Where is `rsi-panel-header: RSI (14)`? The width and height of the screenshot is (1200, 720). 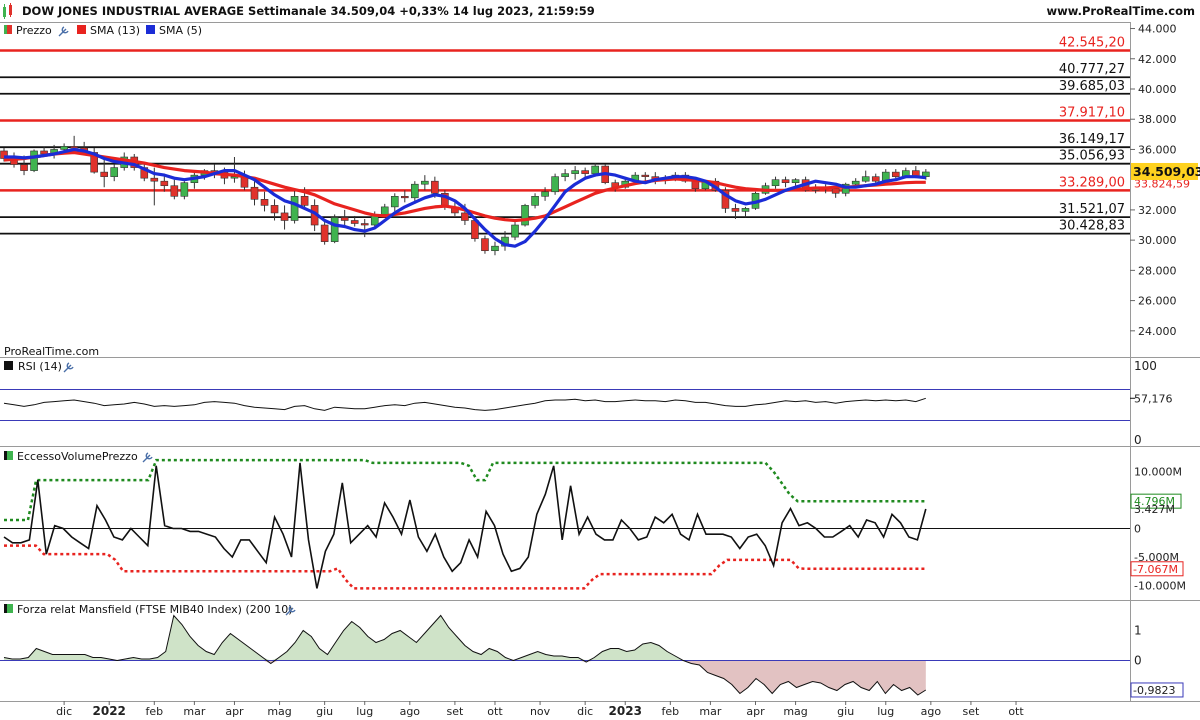
rsi-panel-header: RSI (14) is located at coordinates (39, 366).